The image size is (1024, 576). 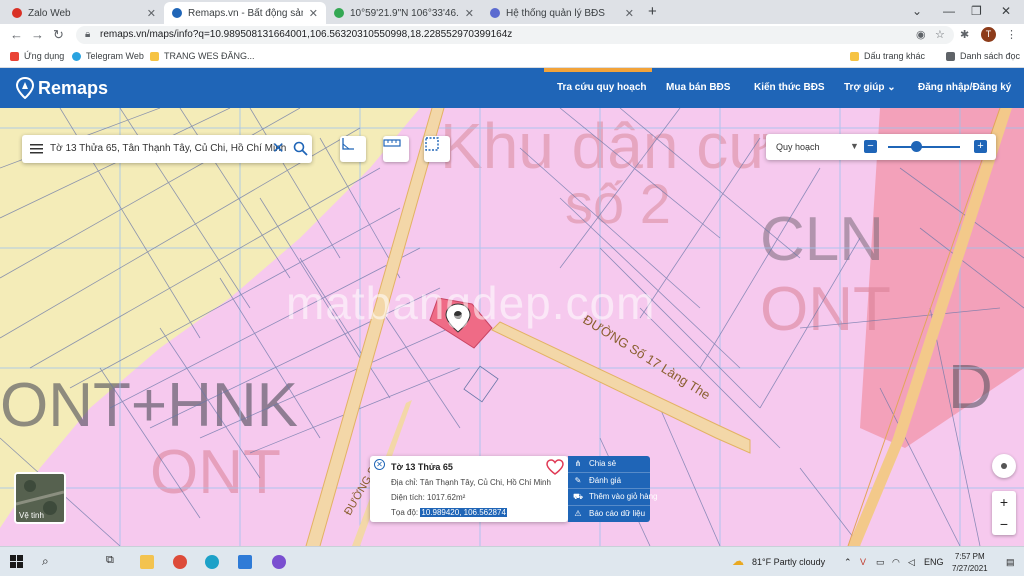 I want to click on bookmark-reading-list: Danh sách đọc, so click(x=983, y=56).